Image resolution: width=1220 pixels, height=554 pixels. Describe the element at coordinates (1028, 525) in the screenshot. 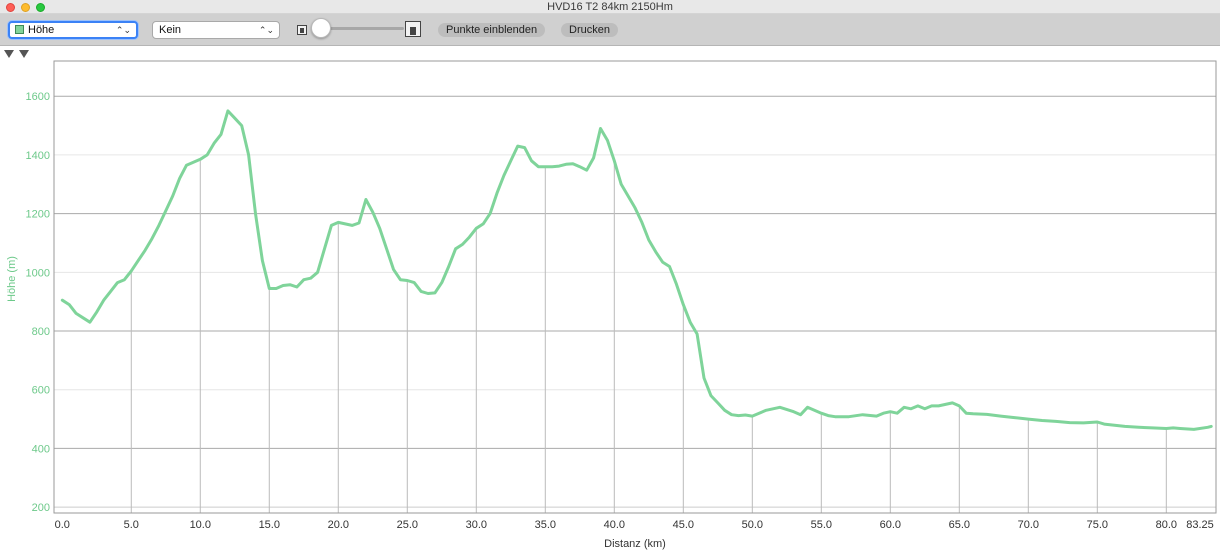

I see `x-tick-label: 70.0` at that location.